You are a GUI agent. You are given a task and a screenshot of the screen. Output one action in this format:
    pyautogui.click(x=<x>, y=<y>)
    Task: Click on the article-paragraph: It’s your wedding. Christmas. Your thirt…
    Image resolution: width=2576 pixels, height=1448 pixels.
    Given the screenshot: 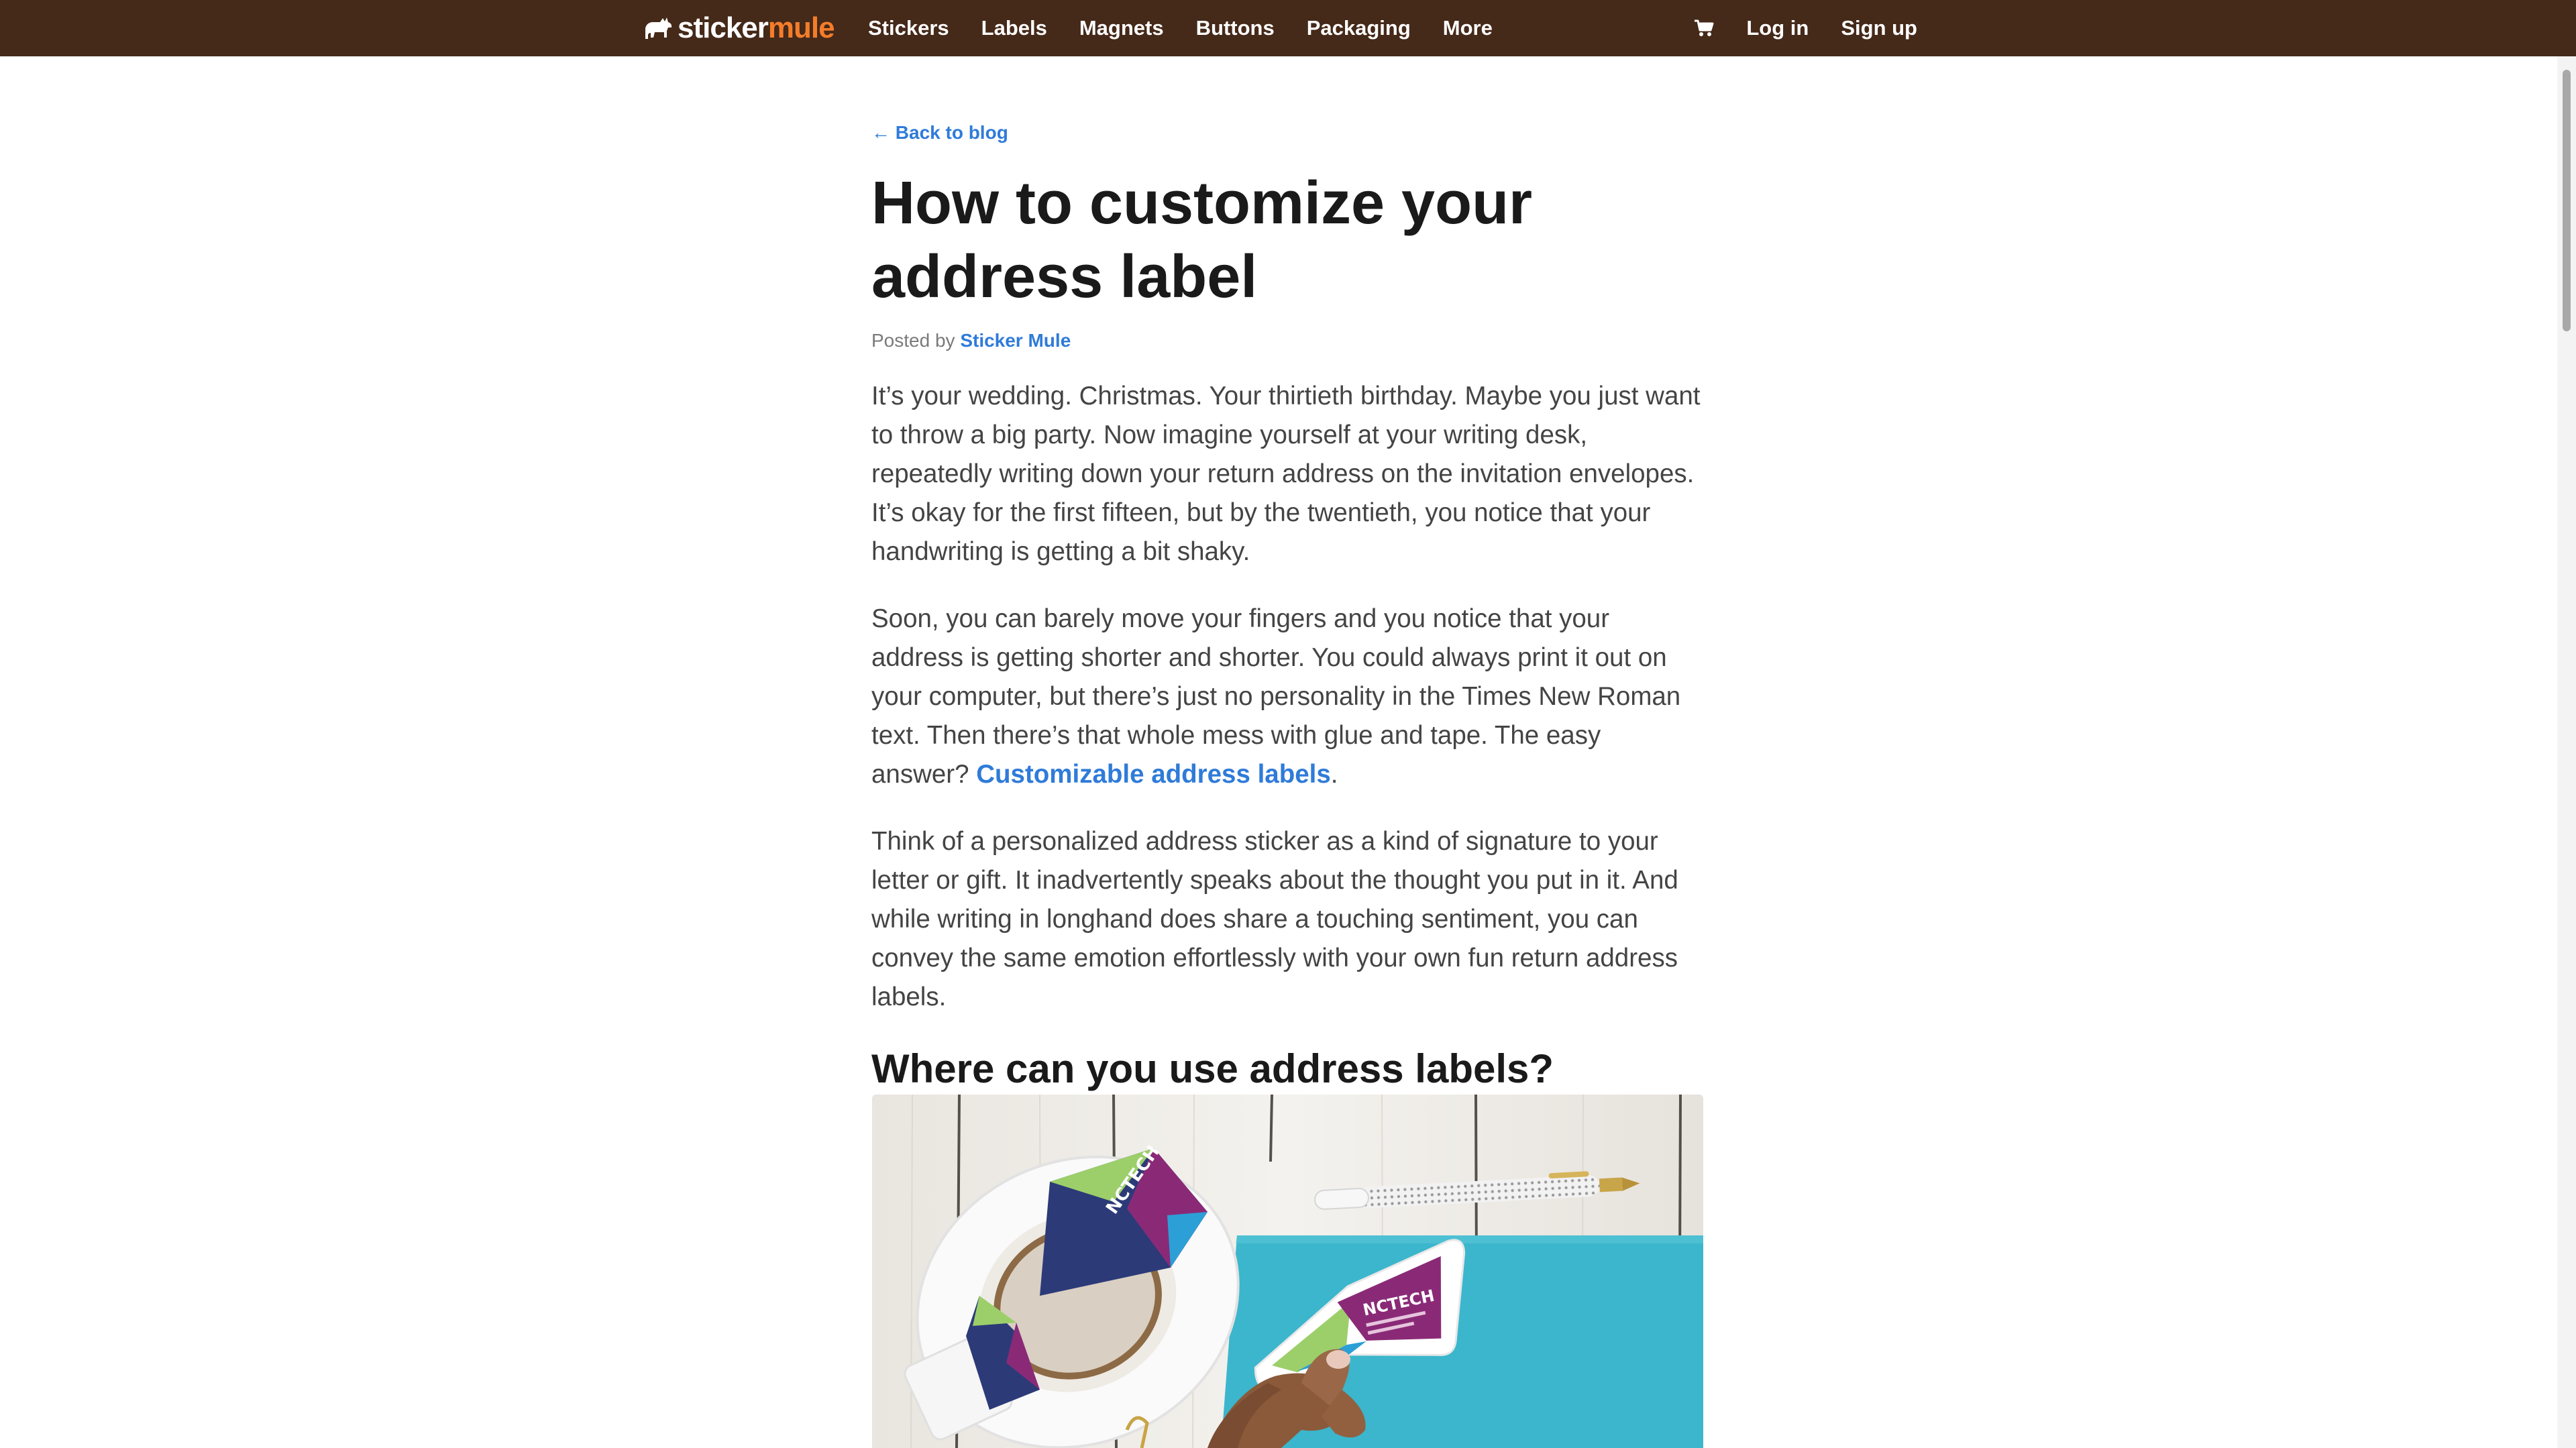 What is the action you would take?
    pyautogui.click(x=1286, y=474)
    